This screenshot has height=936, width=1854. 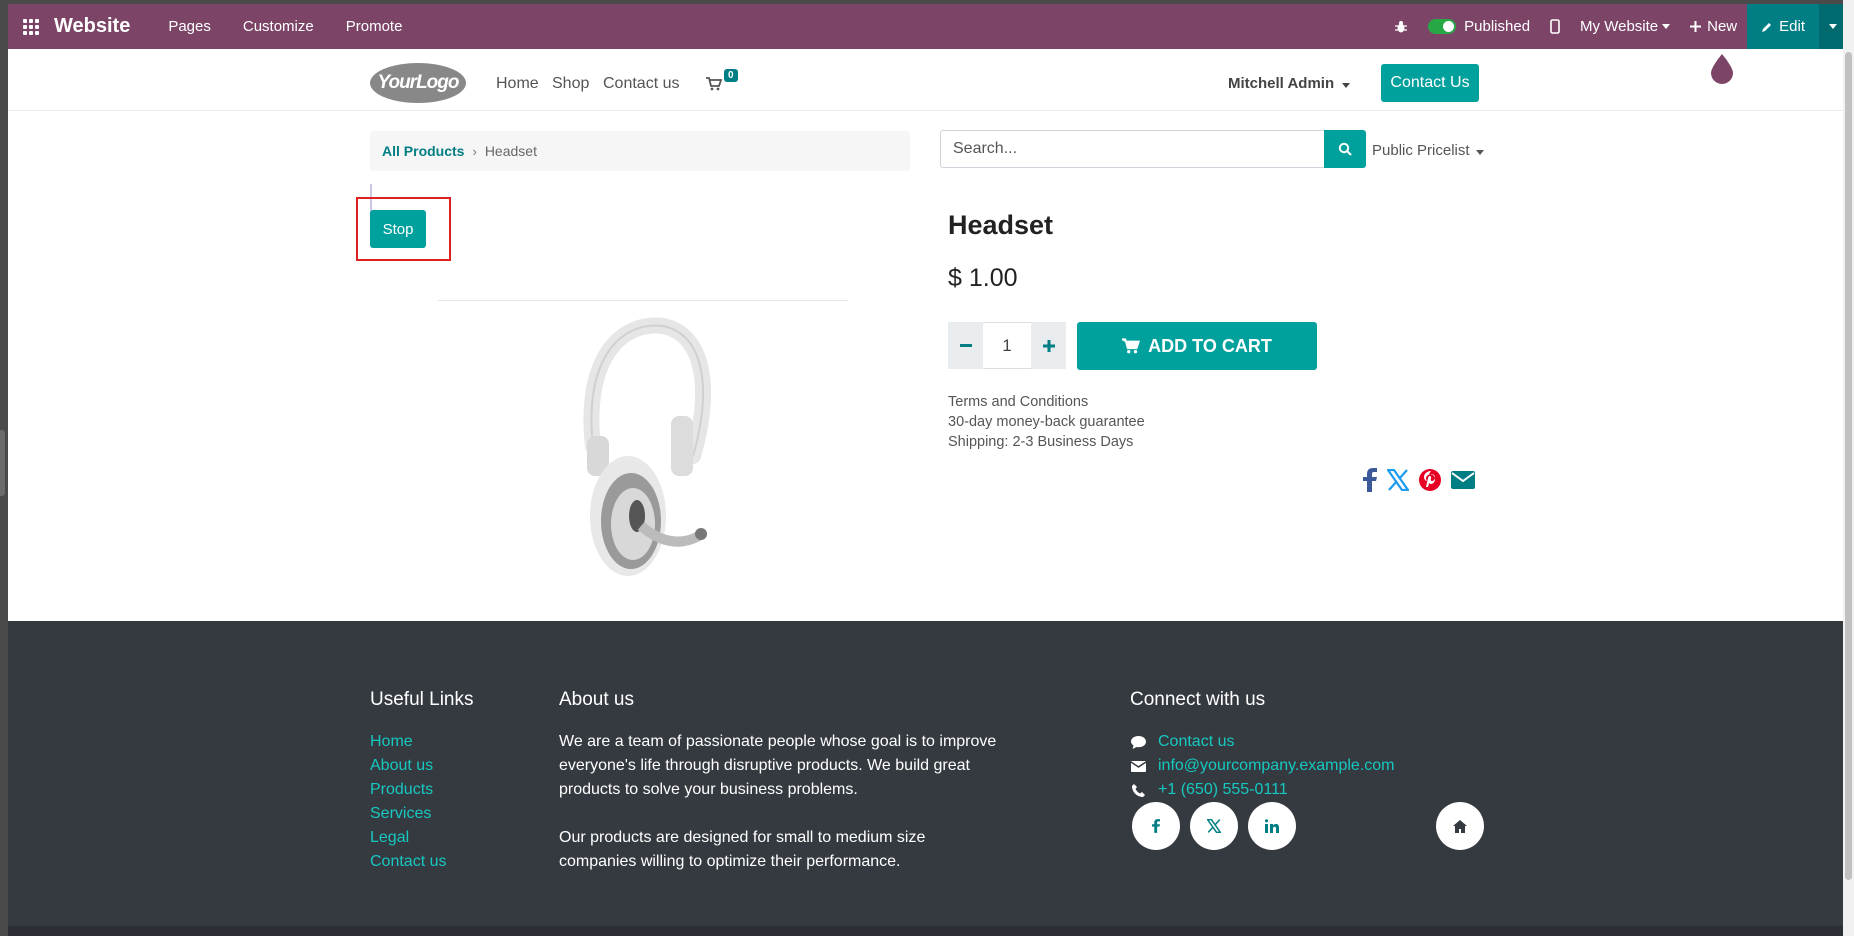 I want to click on home-icon, so click(x=1460, y=826).